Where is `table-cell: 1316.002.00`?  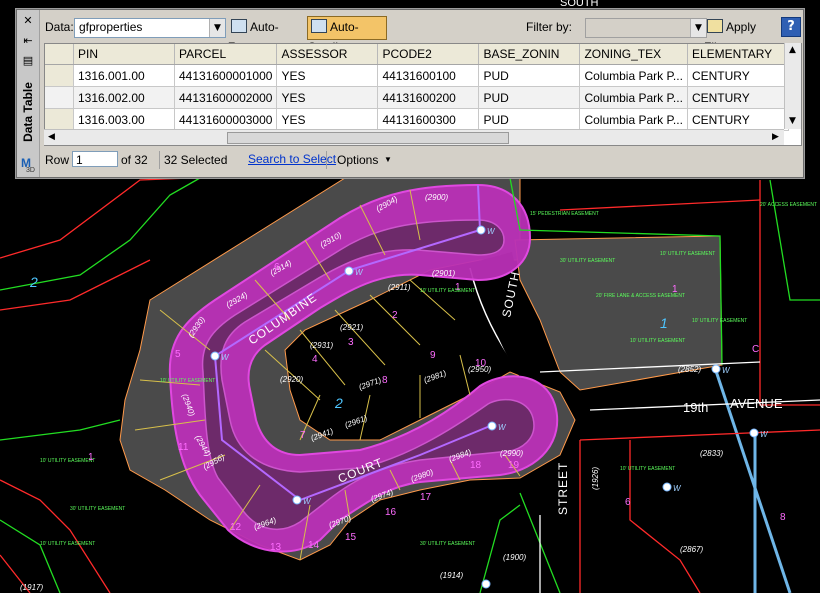 table-cell: 1316.002.00 is located at coordinates (124, 97).